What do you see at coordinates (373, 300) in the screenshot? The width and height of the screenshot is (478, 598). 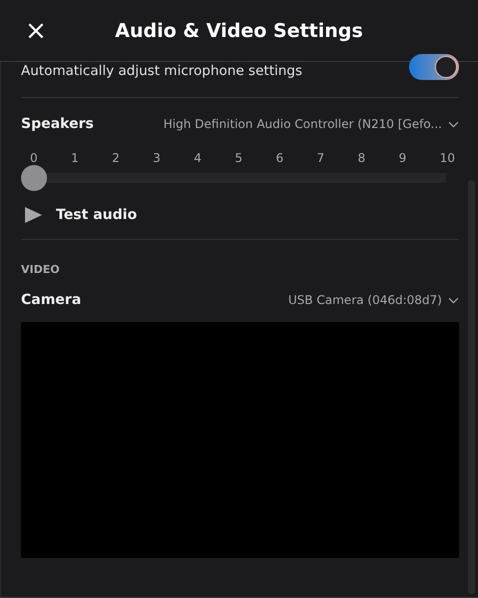 I see `camera-dropdown: USB Camera (046d:08d7)` at bounding box center [373, 300].